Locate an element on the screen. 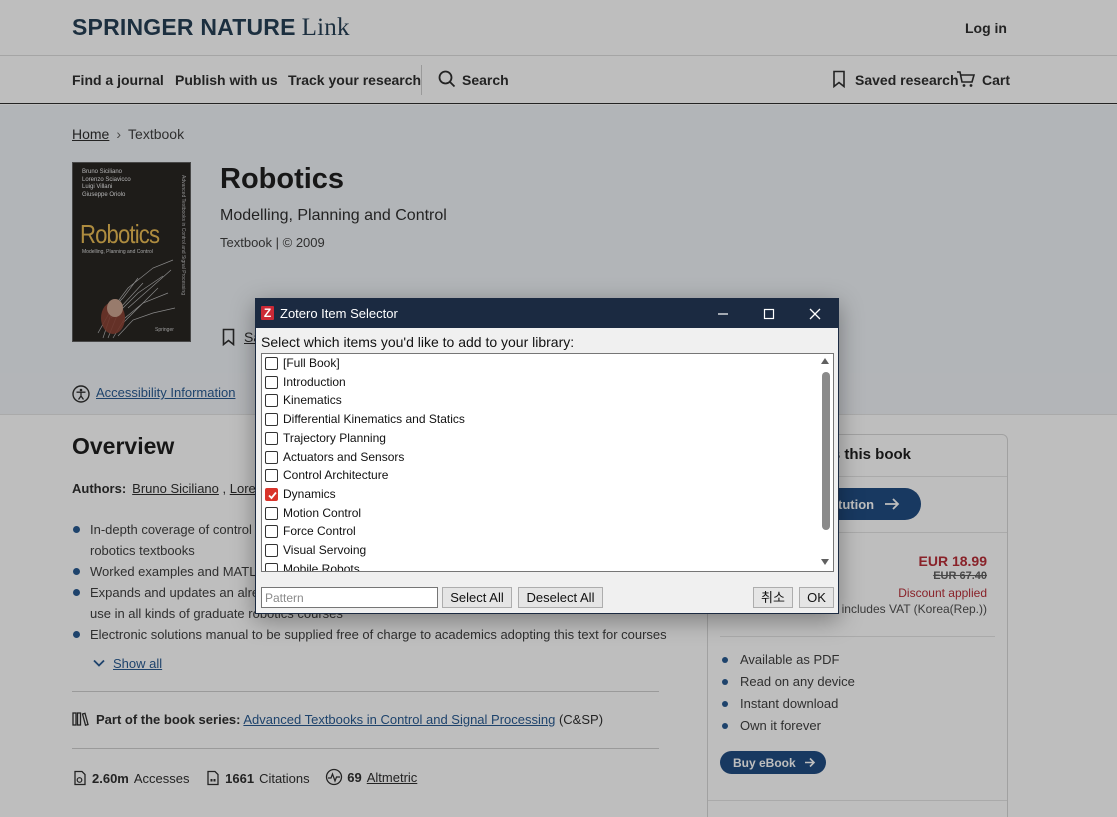 This screenshot has width=1117, height=817. list-item: Control Architecture is located at coordinates (541, 475).